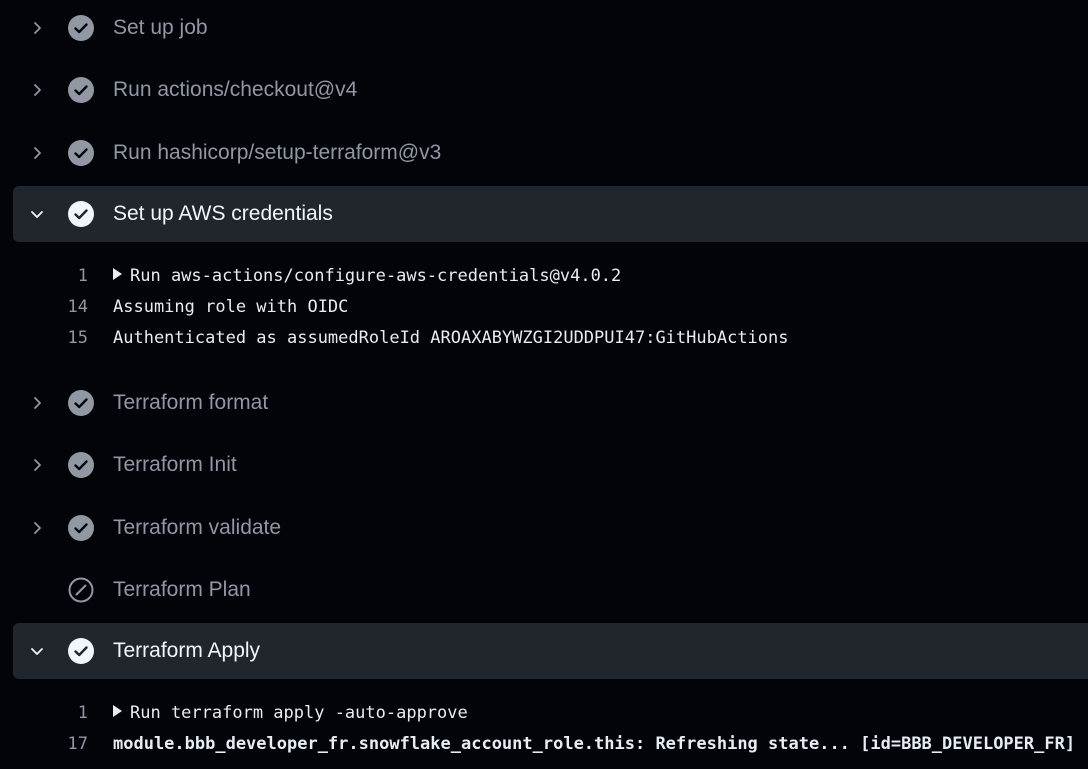  What do you see at coordinates (182, 589) in the screenshot?
I see `step-name: Terraform Plan` at bounding box center [182, 589].